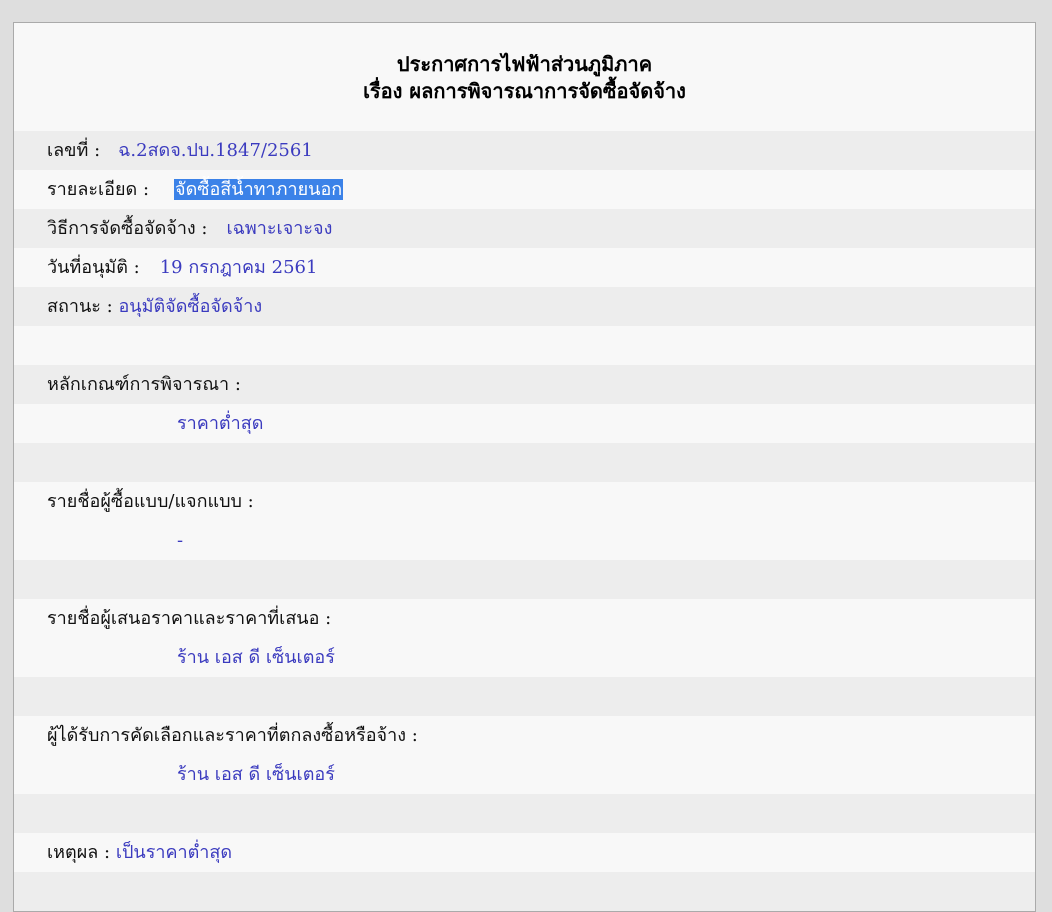 This screenshot has width=1052, height=912. What do you see at coordinates (256, 657) in the screenshot?
I see `bidders-value: ร้าน เอส ดี เซ็นเตอร์` at bounding box center [256, 657].